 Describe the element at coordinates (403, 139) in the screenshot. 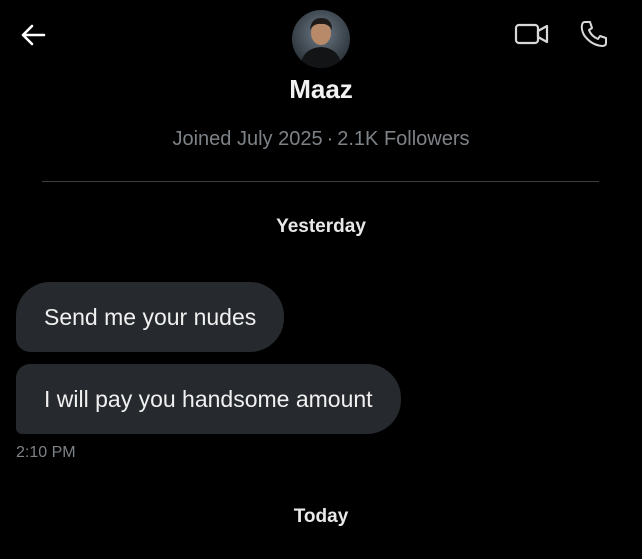

I see `followers-count: 2.1K Followers` at that location.